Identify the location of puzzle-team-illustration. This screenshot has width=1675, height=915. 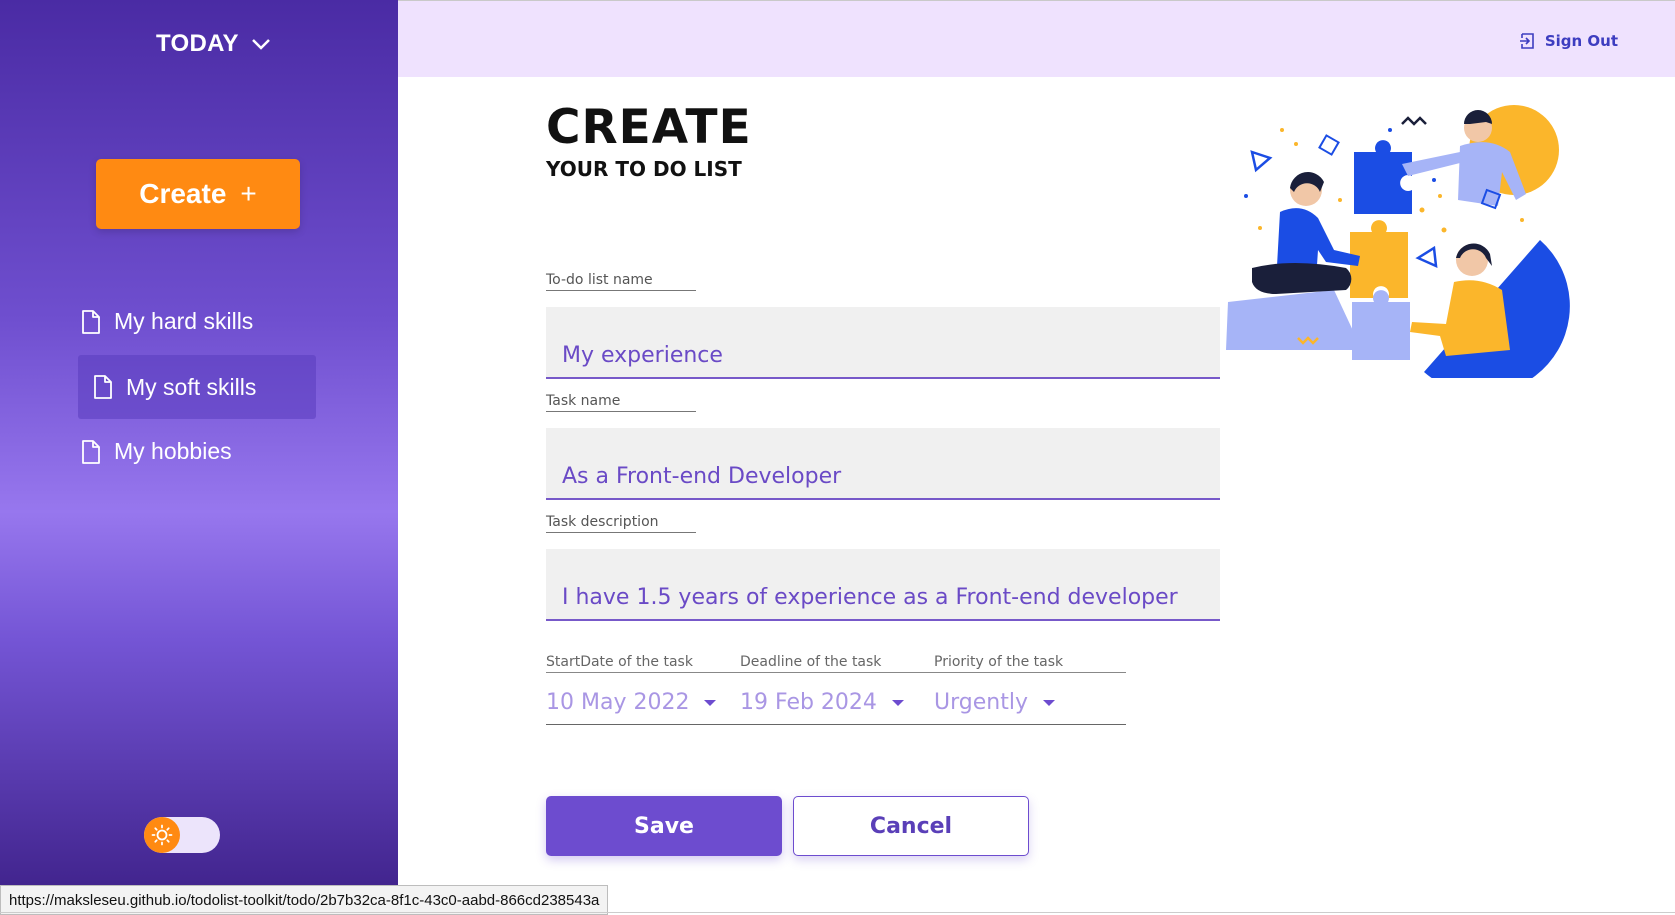
(1398, 241).